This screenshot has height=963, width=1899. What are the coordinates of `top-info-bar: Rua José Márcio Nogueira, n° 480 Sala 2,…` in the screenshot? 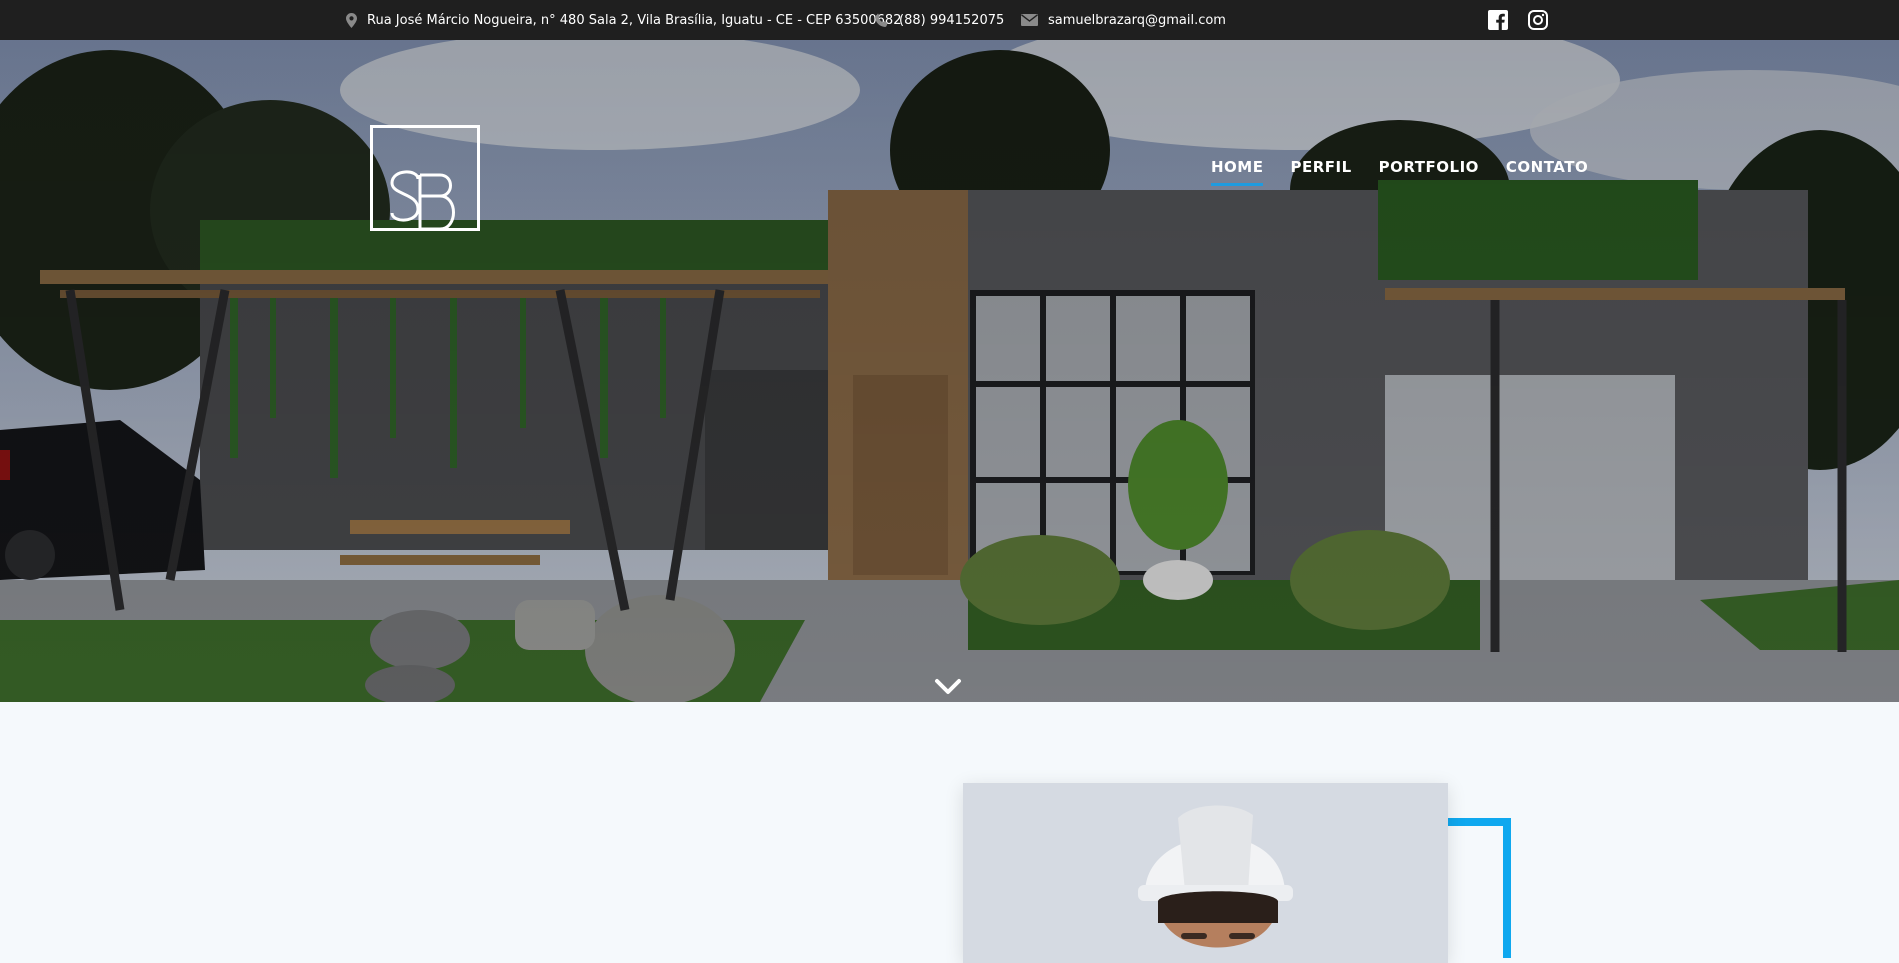 It's located at (949, 20).